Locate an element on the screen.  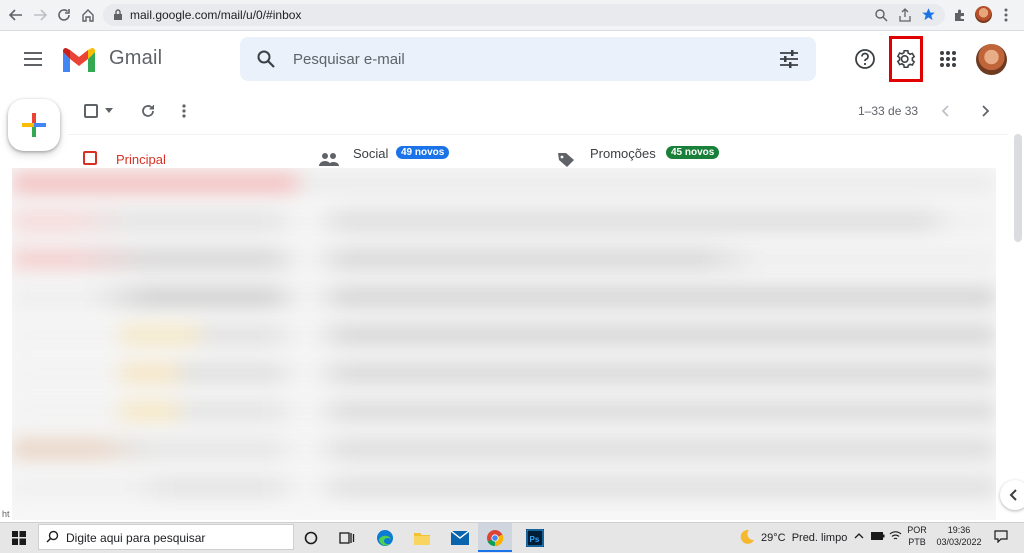
taskbar-search-icon is located at coordinates (52, 536).